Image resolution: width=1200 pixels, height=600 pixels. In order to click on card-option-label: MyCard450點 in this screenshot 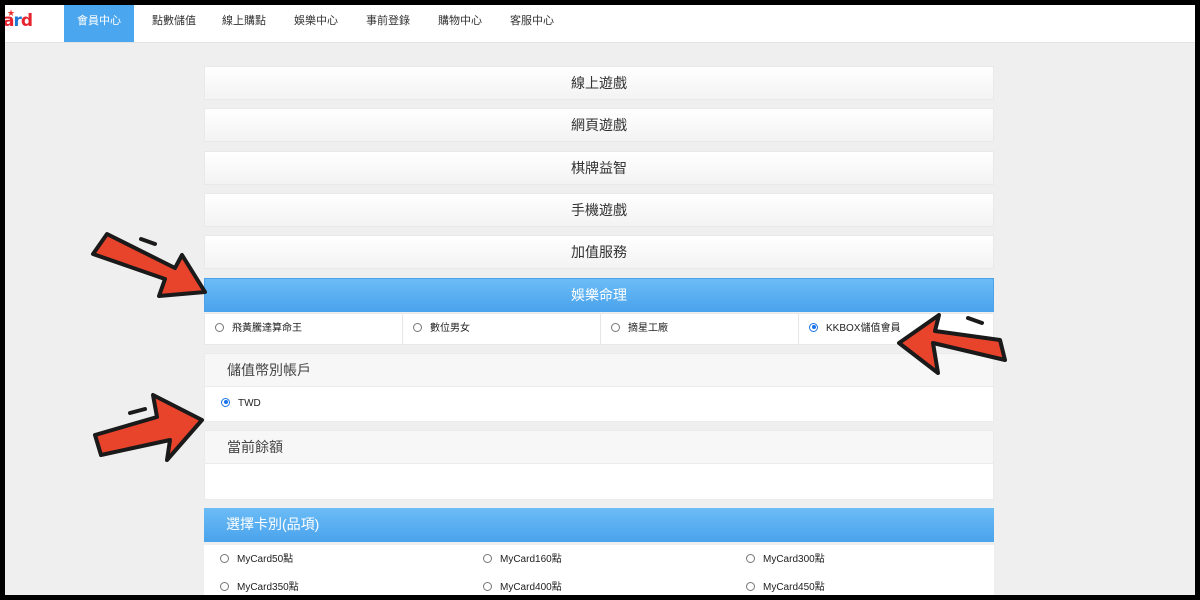, I will do `click(794, 587)`.